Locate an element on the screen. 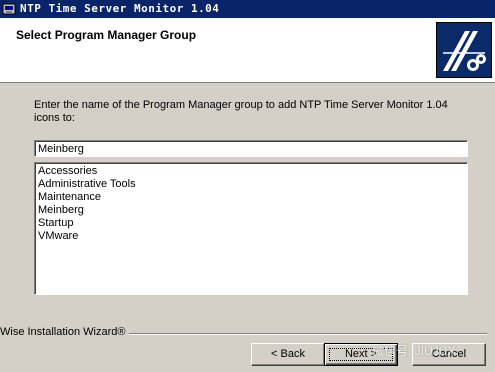 The image size is (495, 372). list-item: Accessories is located at coordinates (251, 171).